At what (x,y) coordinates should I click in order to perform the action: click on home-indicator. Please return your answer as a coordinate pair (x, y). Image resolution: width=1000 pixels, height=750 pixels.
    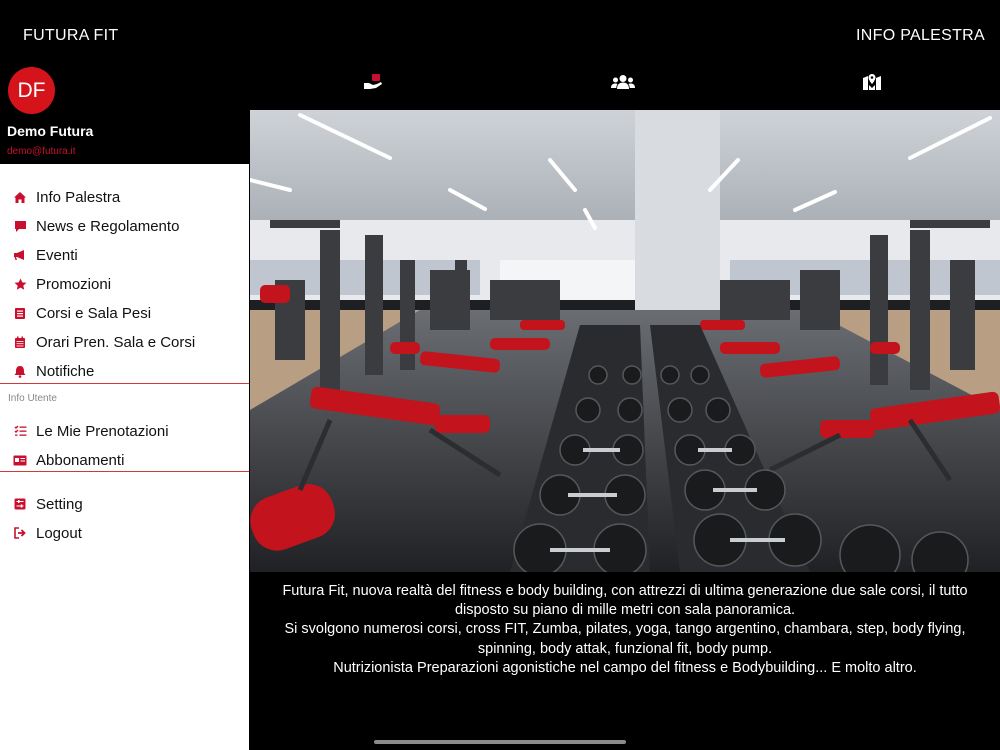
    Looking at the image, I should click on (500, 742).